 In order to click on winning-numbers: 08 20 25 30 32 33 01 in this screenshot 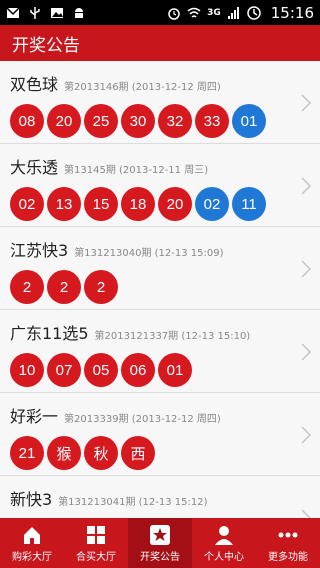, I will do `click(160, 121)`.